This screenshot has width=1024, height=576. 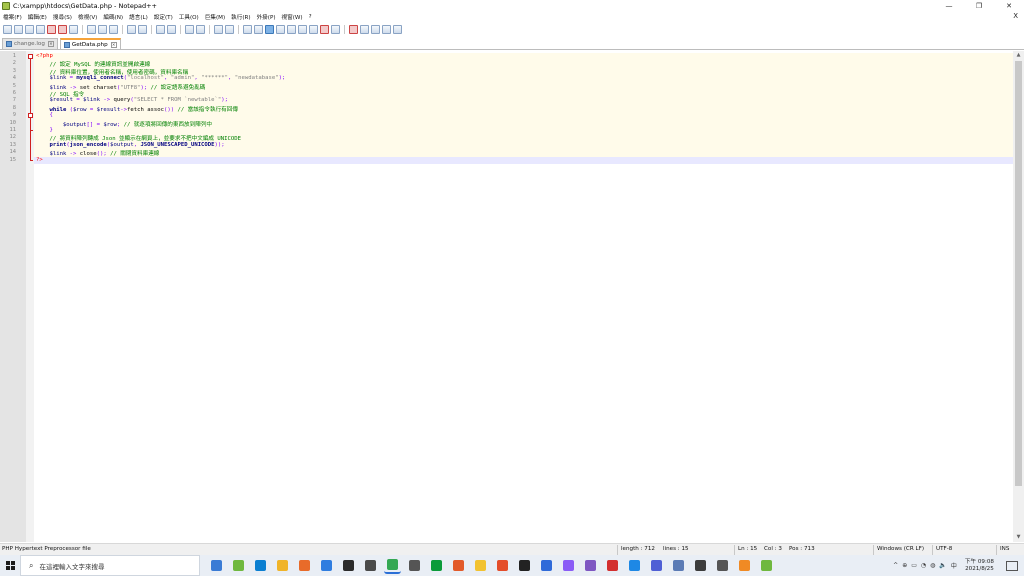 I want to click on taskbar-app-notepadpp-icon, so click(x=766, y=565).